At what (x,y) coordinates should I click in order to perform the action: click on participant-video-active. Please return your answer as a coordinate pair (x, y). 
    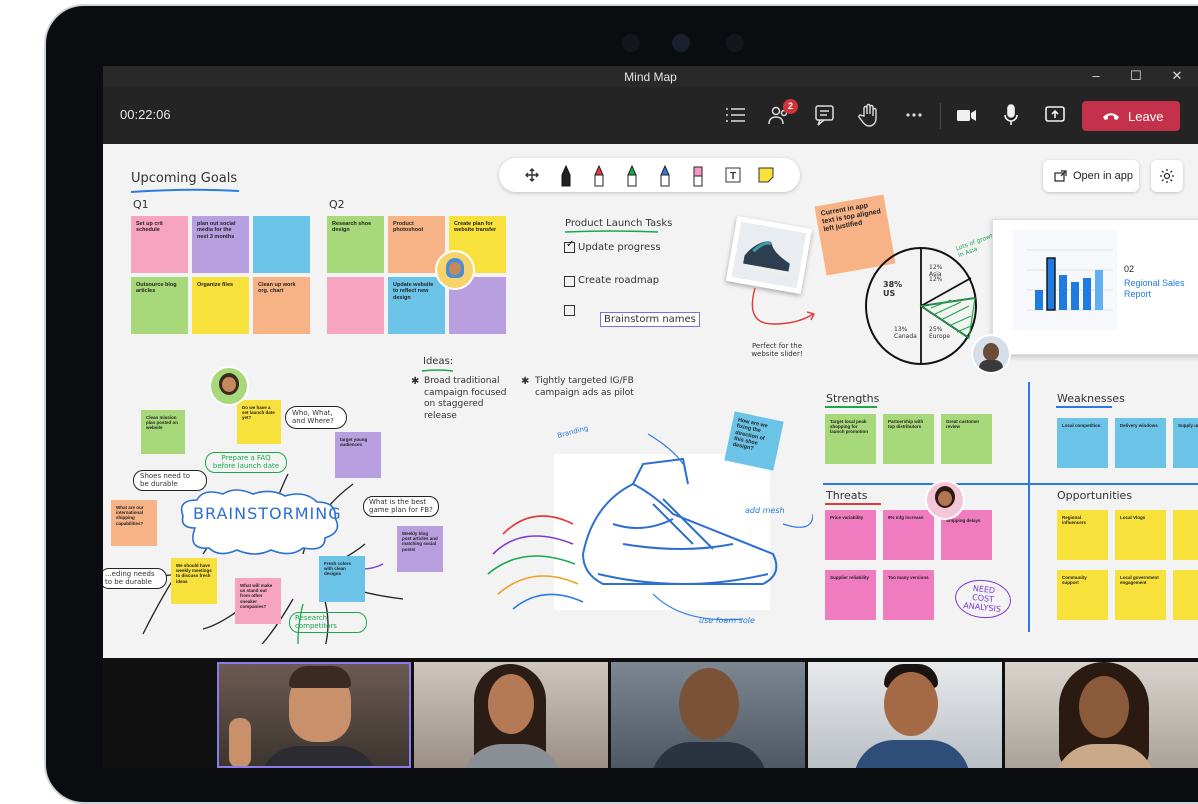
    Looking at the image, I should click on (314, 715).